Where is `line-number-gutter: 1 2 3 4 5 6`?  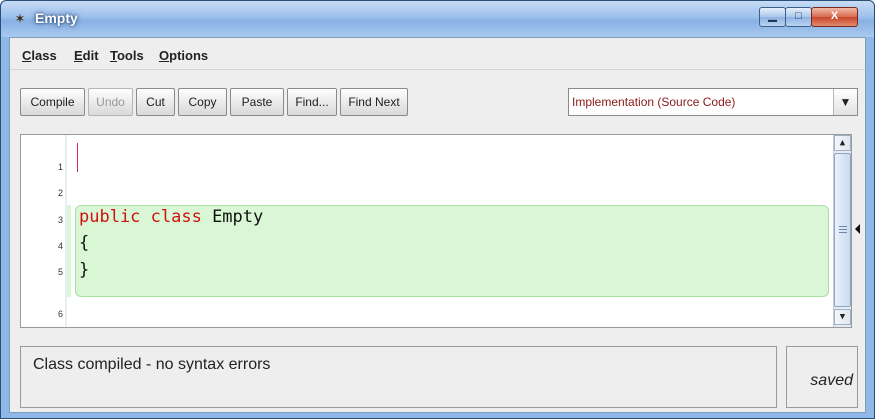 line-number-gutter: 1 2 3 4 5 6 is located at coordinates (44, 231).